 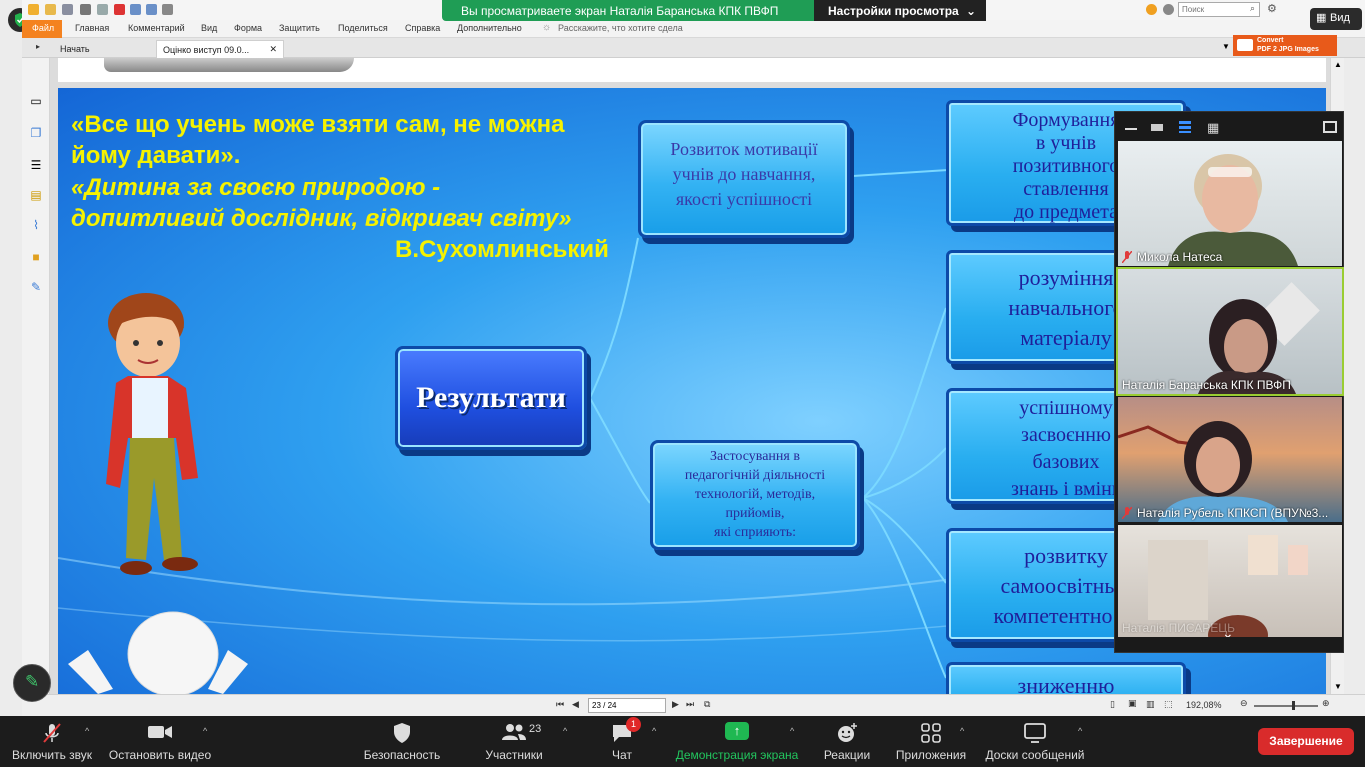 What do you see at coordinates (1178, 628) in the screenshot?
I see `participant-name: Наталія ПИСАРЕЦЬ` at bounding box center [1178, 628].